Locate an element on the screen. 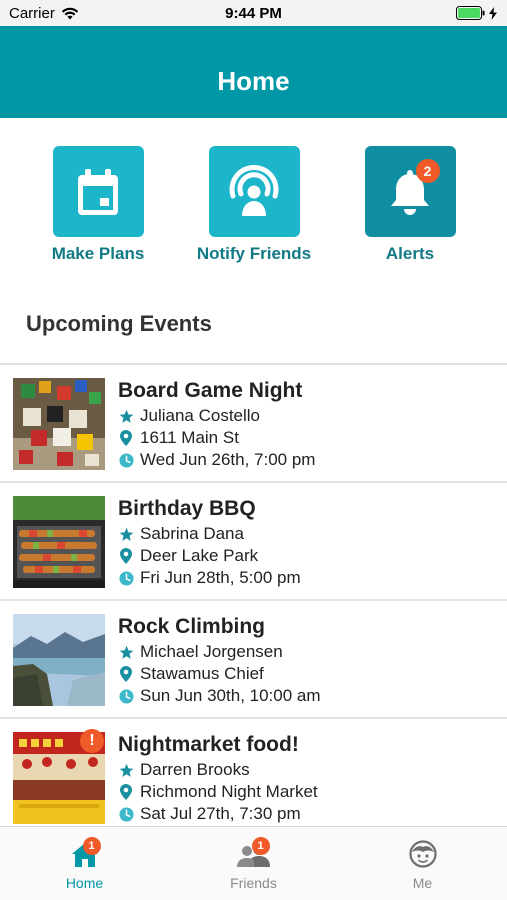 Image resolution: width=507 pixels, height=900 pixels. event-location: Richmond Night Market is located at coordinates (218, 792).